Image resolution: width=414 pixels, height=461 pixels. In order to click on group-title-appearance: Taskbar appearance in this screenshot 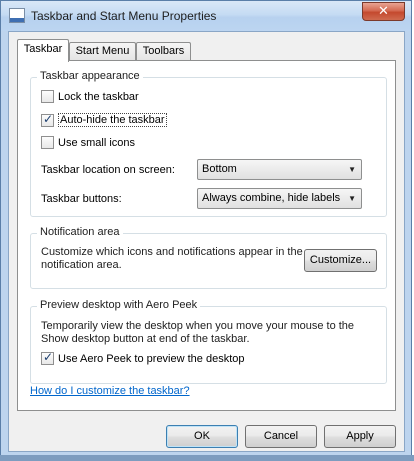, I will do `click(90, 76)`.